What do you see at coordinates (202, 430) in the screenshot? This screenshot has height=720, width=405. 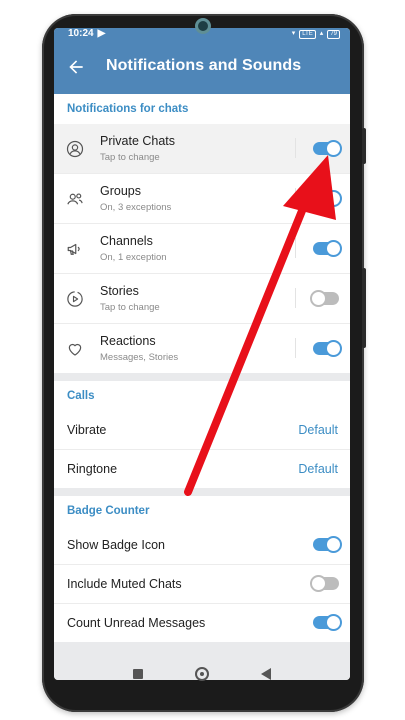 I see `setting-vibrate: Vibrate Default` at bounding box center [202, 430].